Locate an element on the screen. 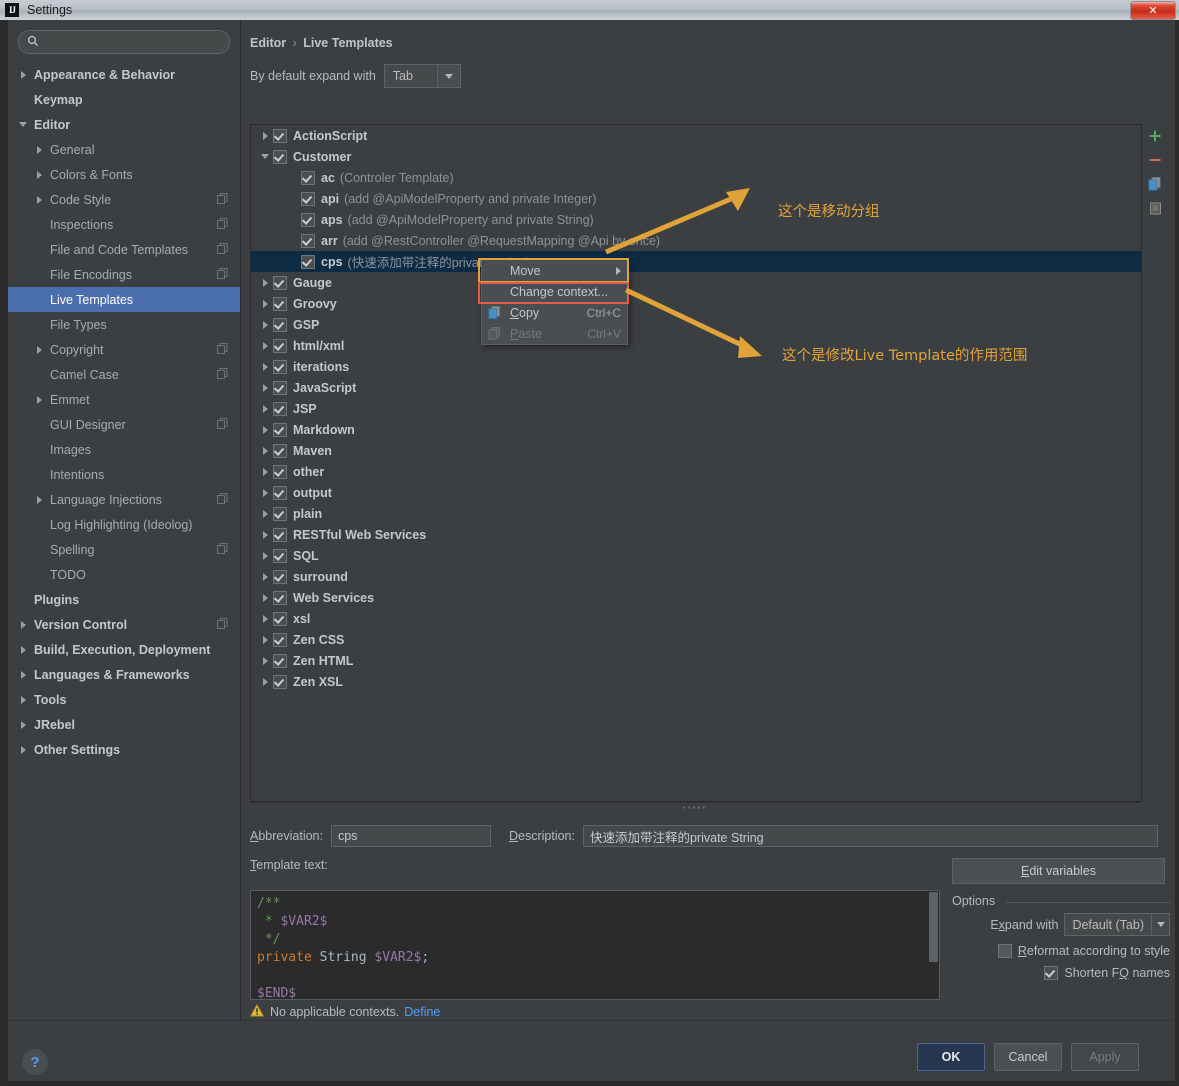 This screenshot has height=1086, width=1179. sidebar-item-languages-frameworks: Languages & Frameworks is located at coordinates (124, 674).